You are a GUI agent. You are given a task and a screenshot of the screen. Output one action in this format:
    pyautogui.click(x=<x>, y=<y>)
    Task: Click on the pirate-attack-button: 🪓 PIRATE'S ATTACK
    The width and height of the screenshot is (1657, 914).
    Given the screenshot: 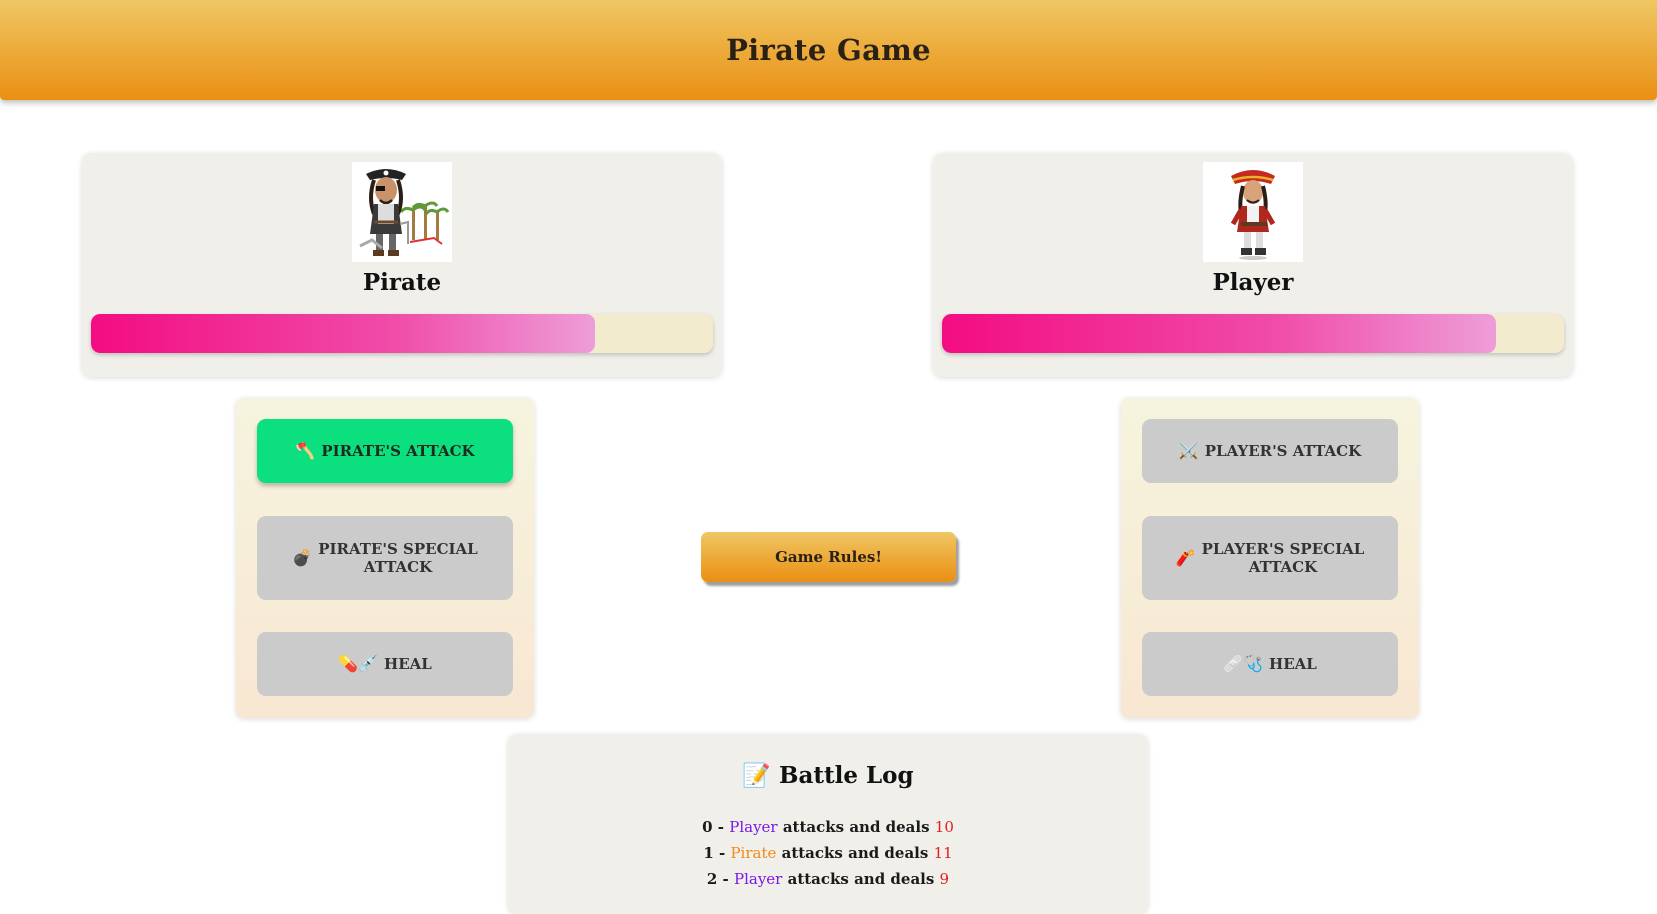 What is the action you would take?
    pyautogui.click(x=385, y=451)
    